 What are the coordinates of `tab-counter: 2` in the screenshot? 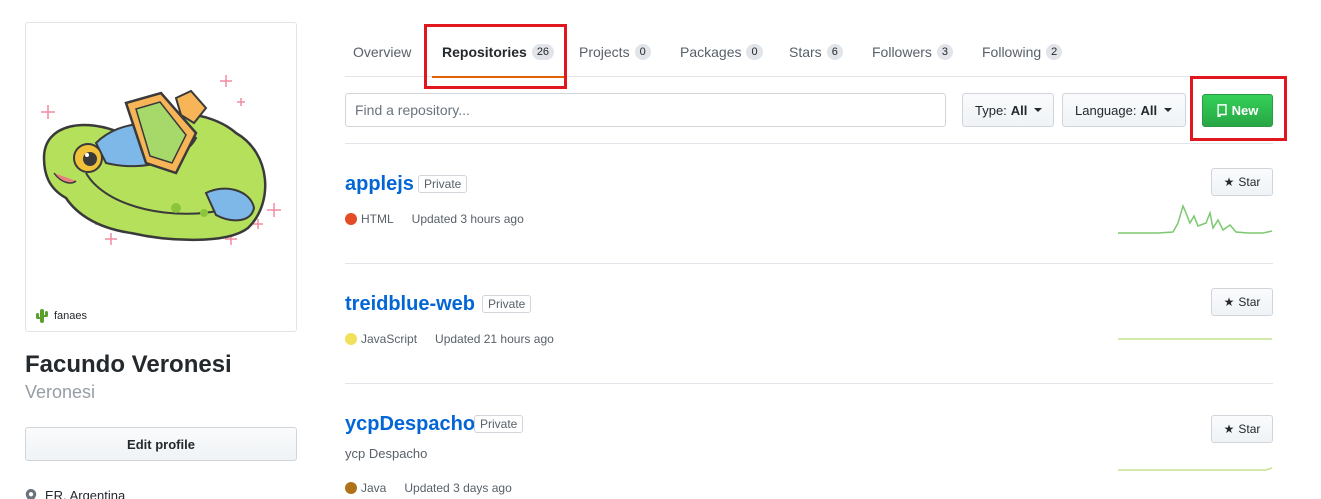 It's located at (1054, 51).